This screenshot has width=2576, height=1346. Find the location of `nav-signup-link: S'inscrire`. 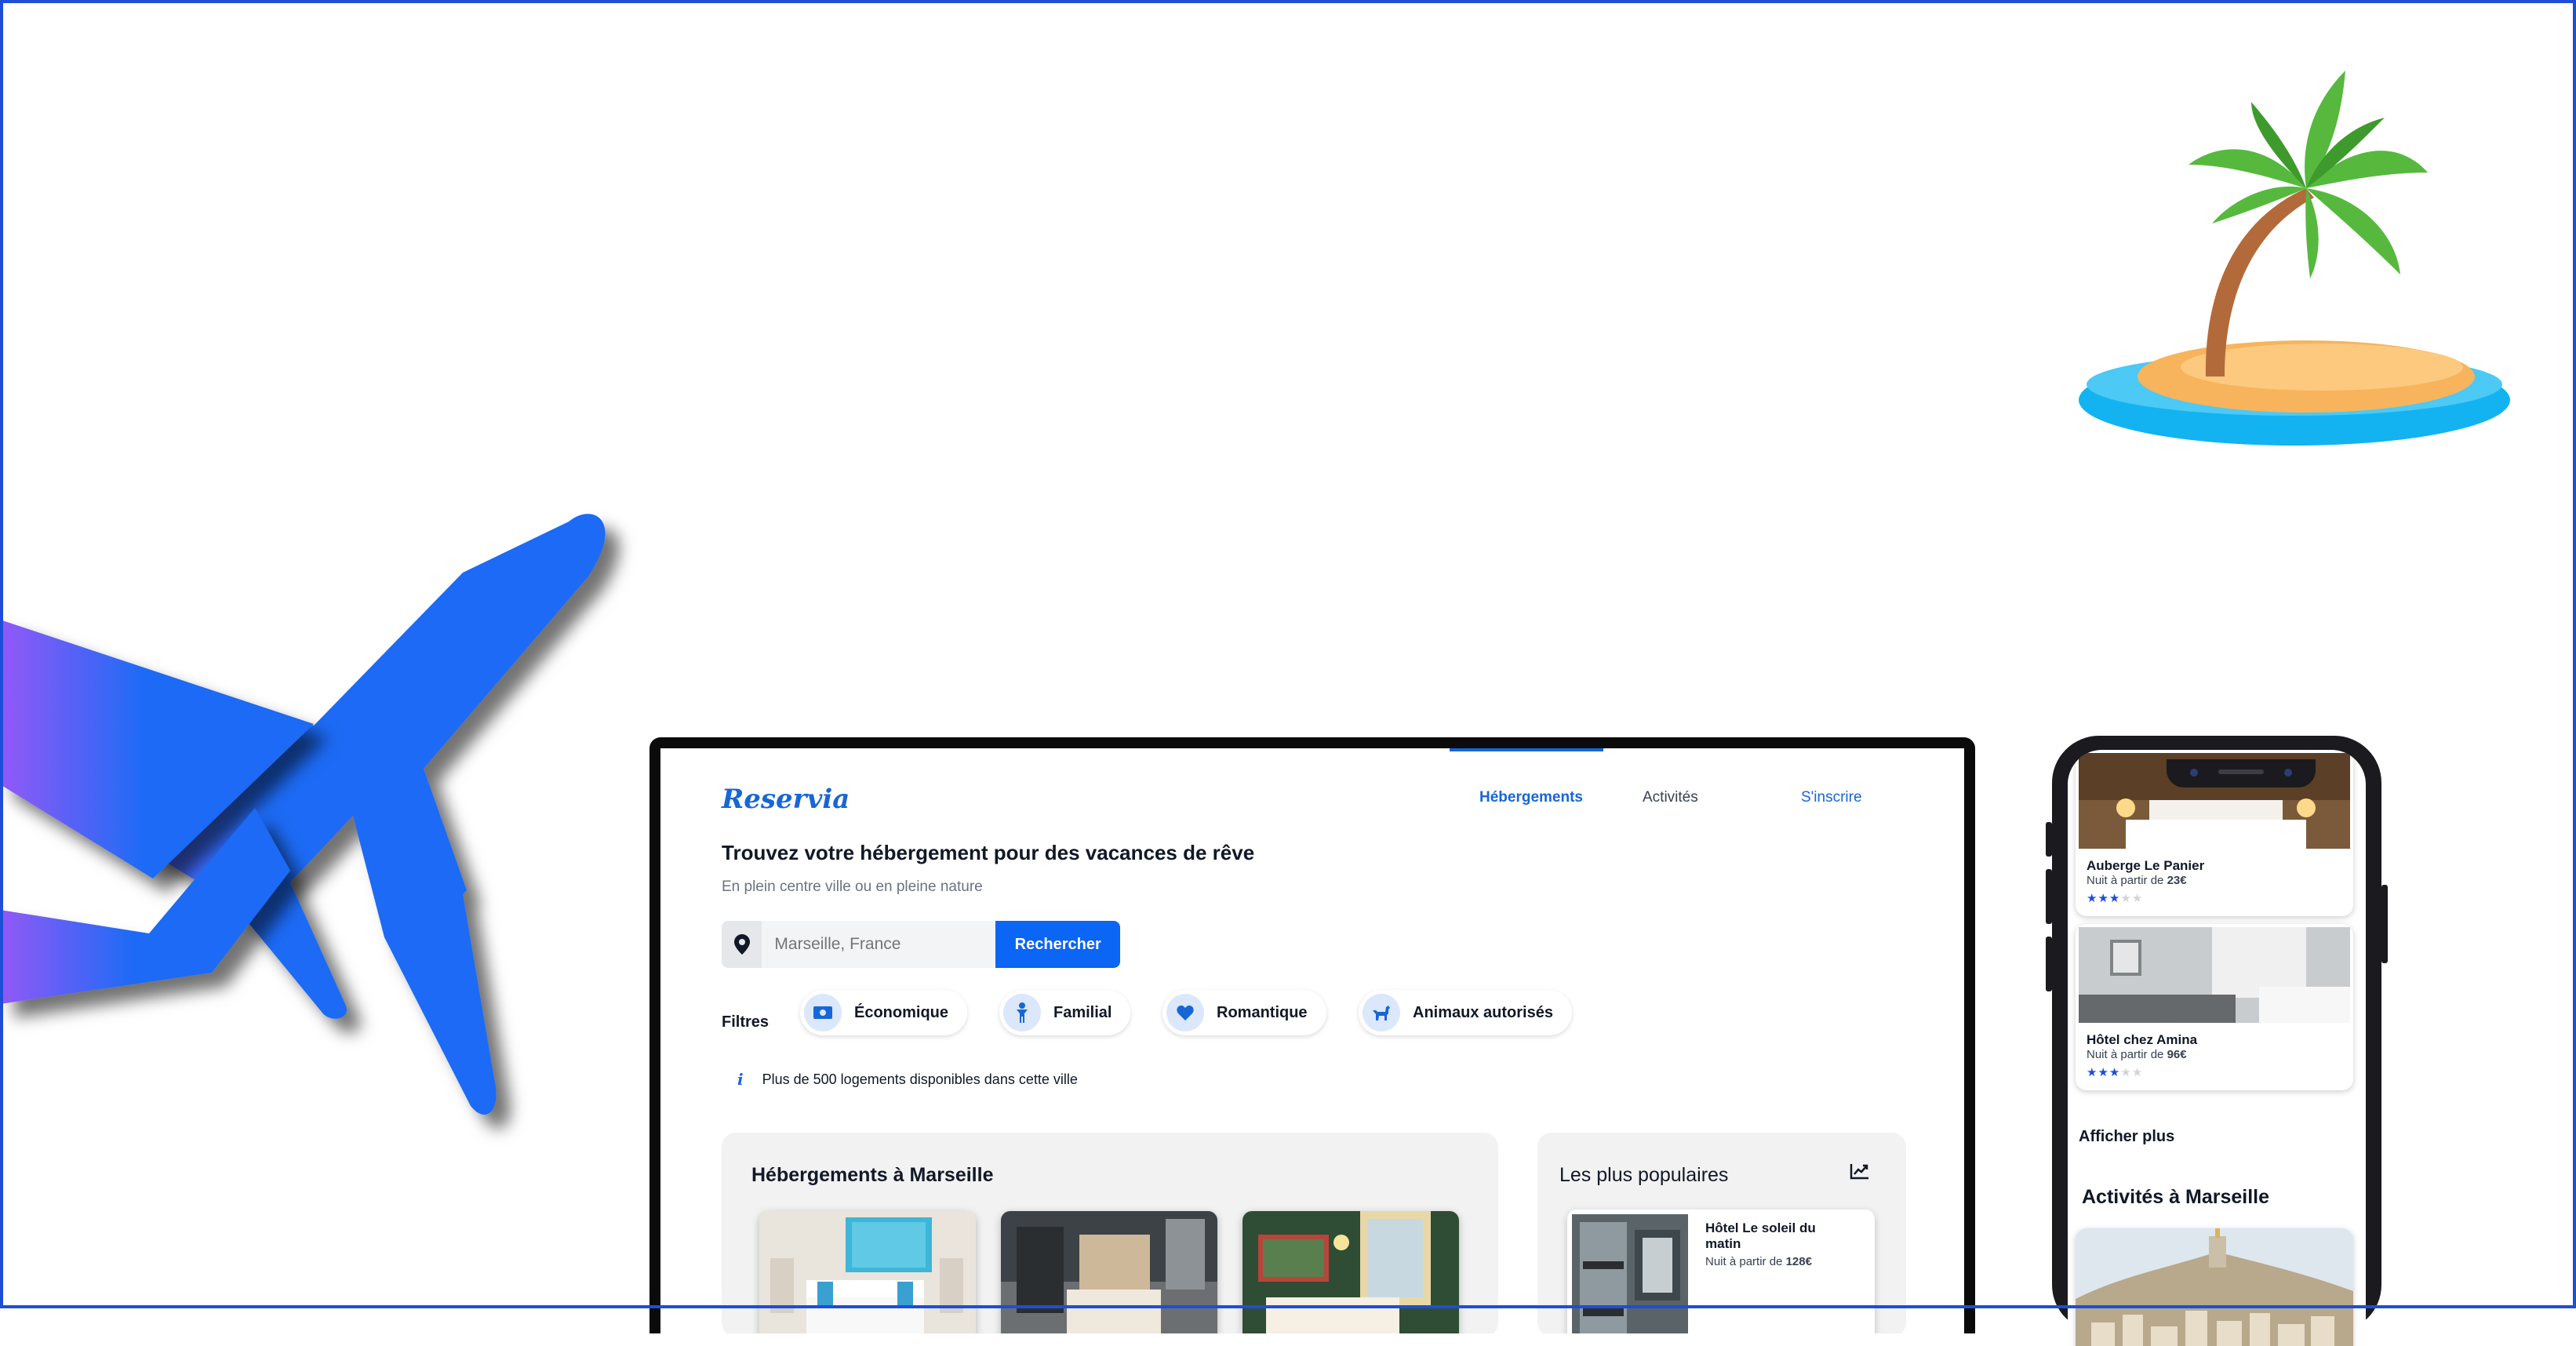

nav-signup-link: S'inscrire is located at coordinates (1831, 797).